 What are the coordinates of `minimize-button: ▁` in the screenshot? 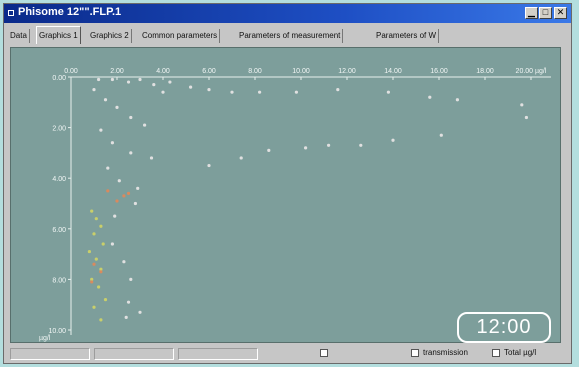 It's located at (531, 13).